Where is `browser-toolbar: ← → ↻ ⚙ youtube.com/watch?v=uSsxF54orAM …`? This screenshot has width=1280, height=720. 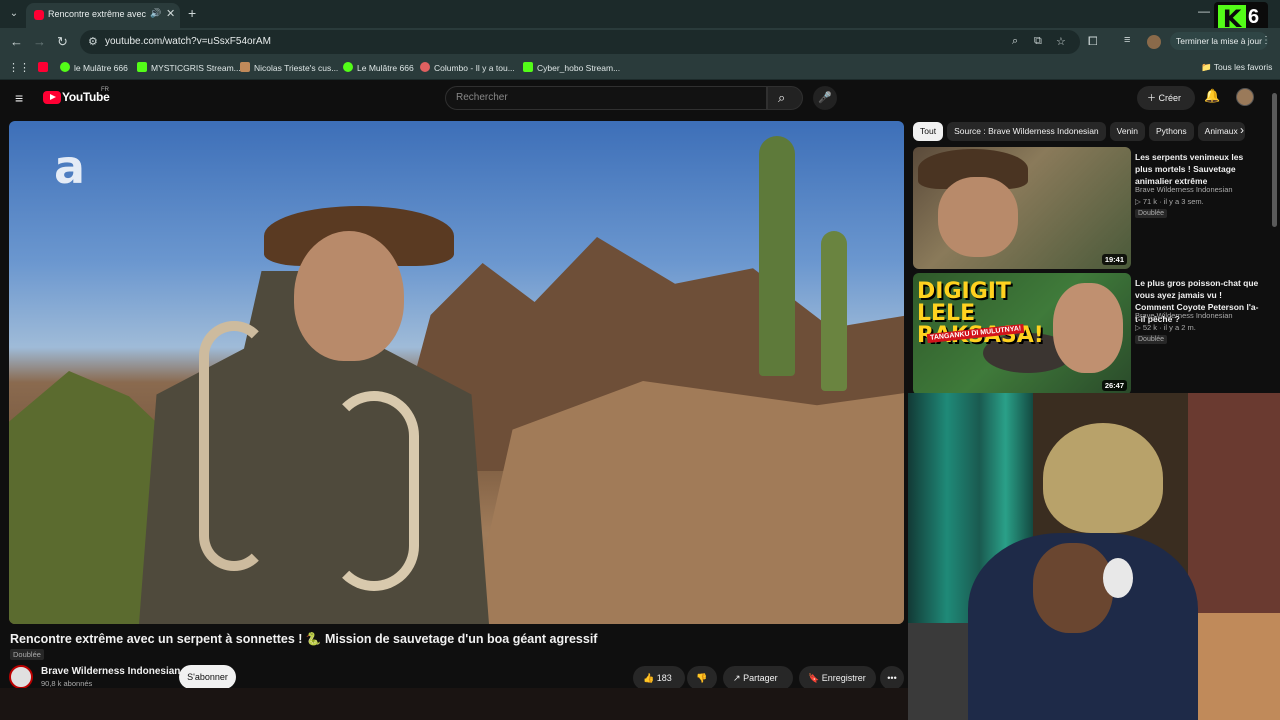 browser-toolbar: ← → ↻ ⚙ youtube.com/watch?v=uSsxF54orAM … is located at coordinates (640, 42).